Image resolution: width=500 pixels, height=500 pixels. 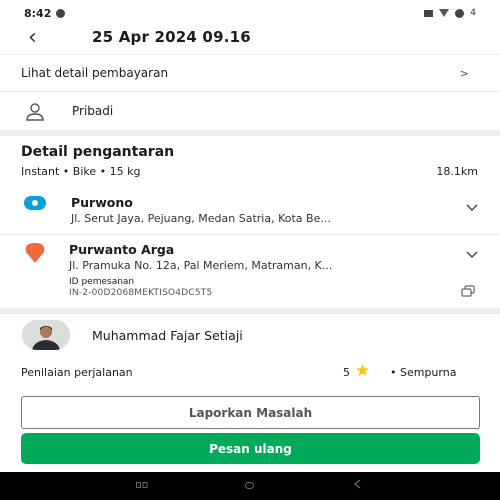 I want to click on status-icons: 4, so click(x=450, y=13).